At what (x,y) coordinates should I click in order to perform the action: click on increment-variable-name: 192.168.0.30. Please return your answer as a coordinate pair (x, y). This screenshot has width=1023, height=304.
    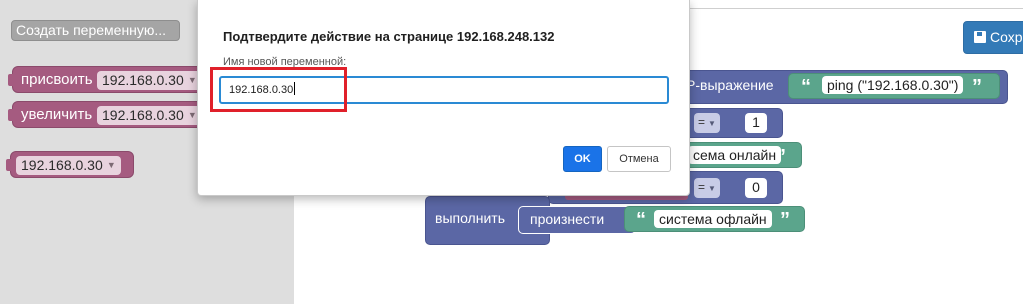
    Looking at the image, I should click on (143, 115).